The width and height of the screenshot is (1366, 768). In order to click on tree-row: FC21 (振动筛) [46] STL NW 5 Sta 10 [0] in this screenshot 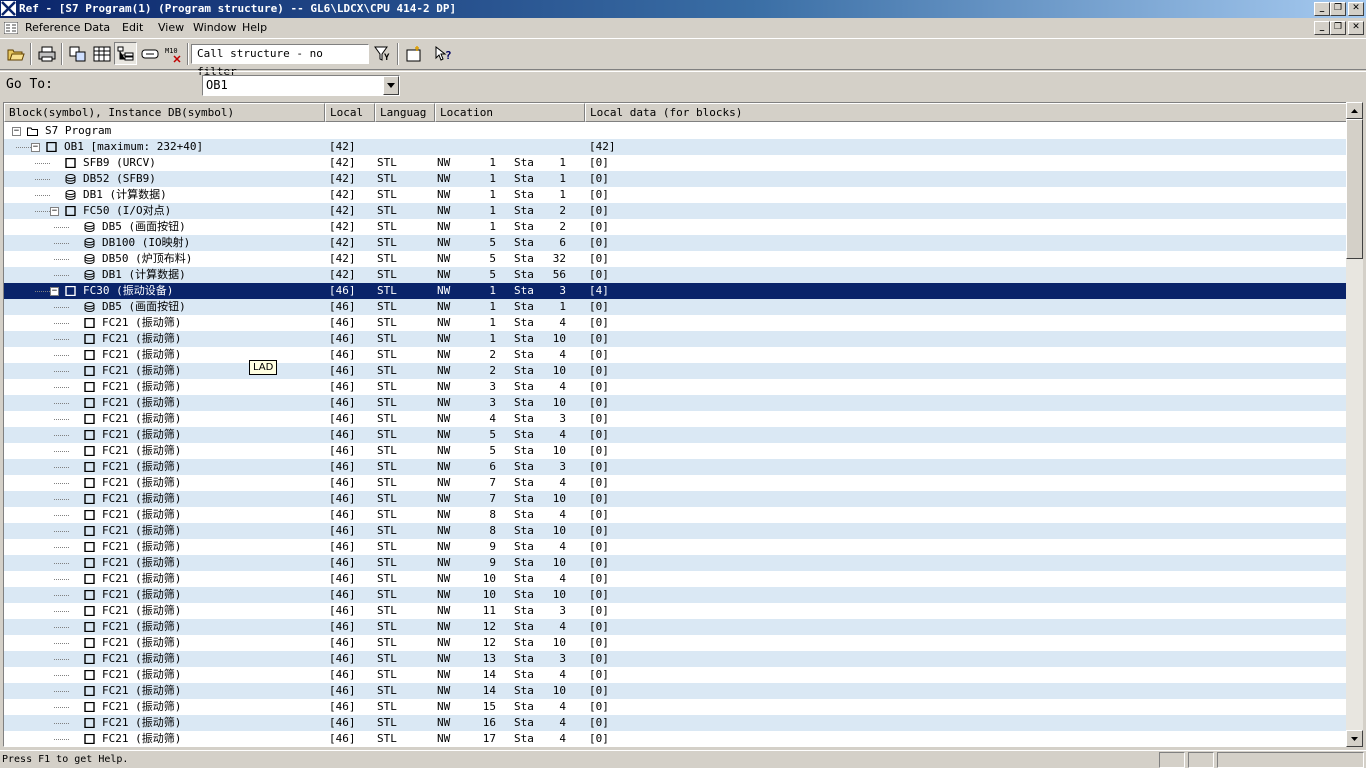, I will do `click(675, 451)`.